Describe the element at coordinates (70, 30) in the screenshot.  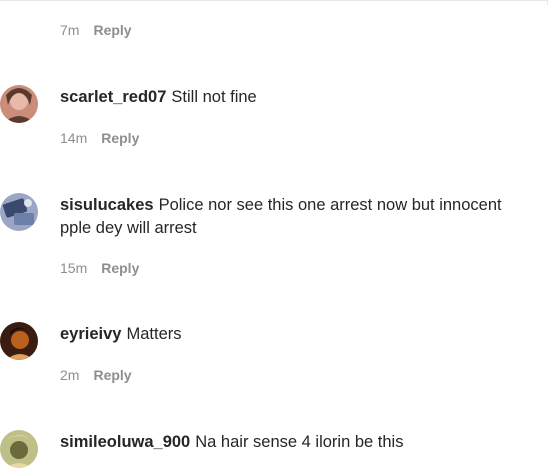
I see `comment-time: 7m` at that location.